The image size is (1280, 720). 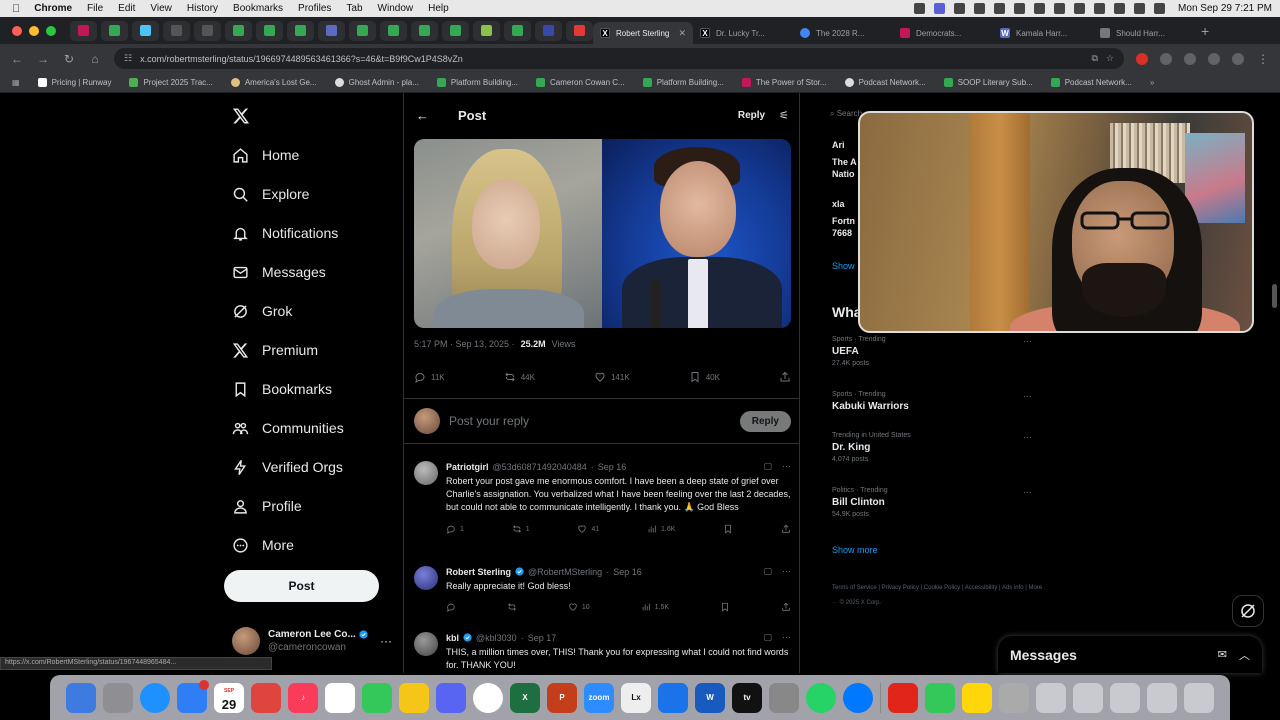 What do you see at coordinates (784, 697) in the screenshot?
I see `pen-app-icon` at bounding box center [784, 697].